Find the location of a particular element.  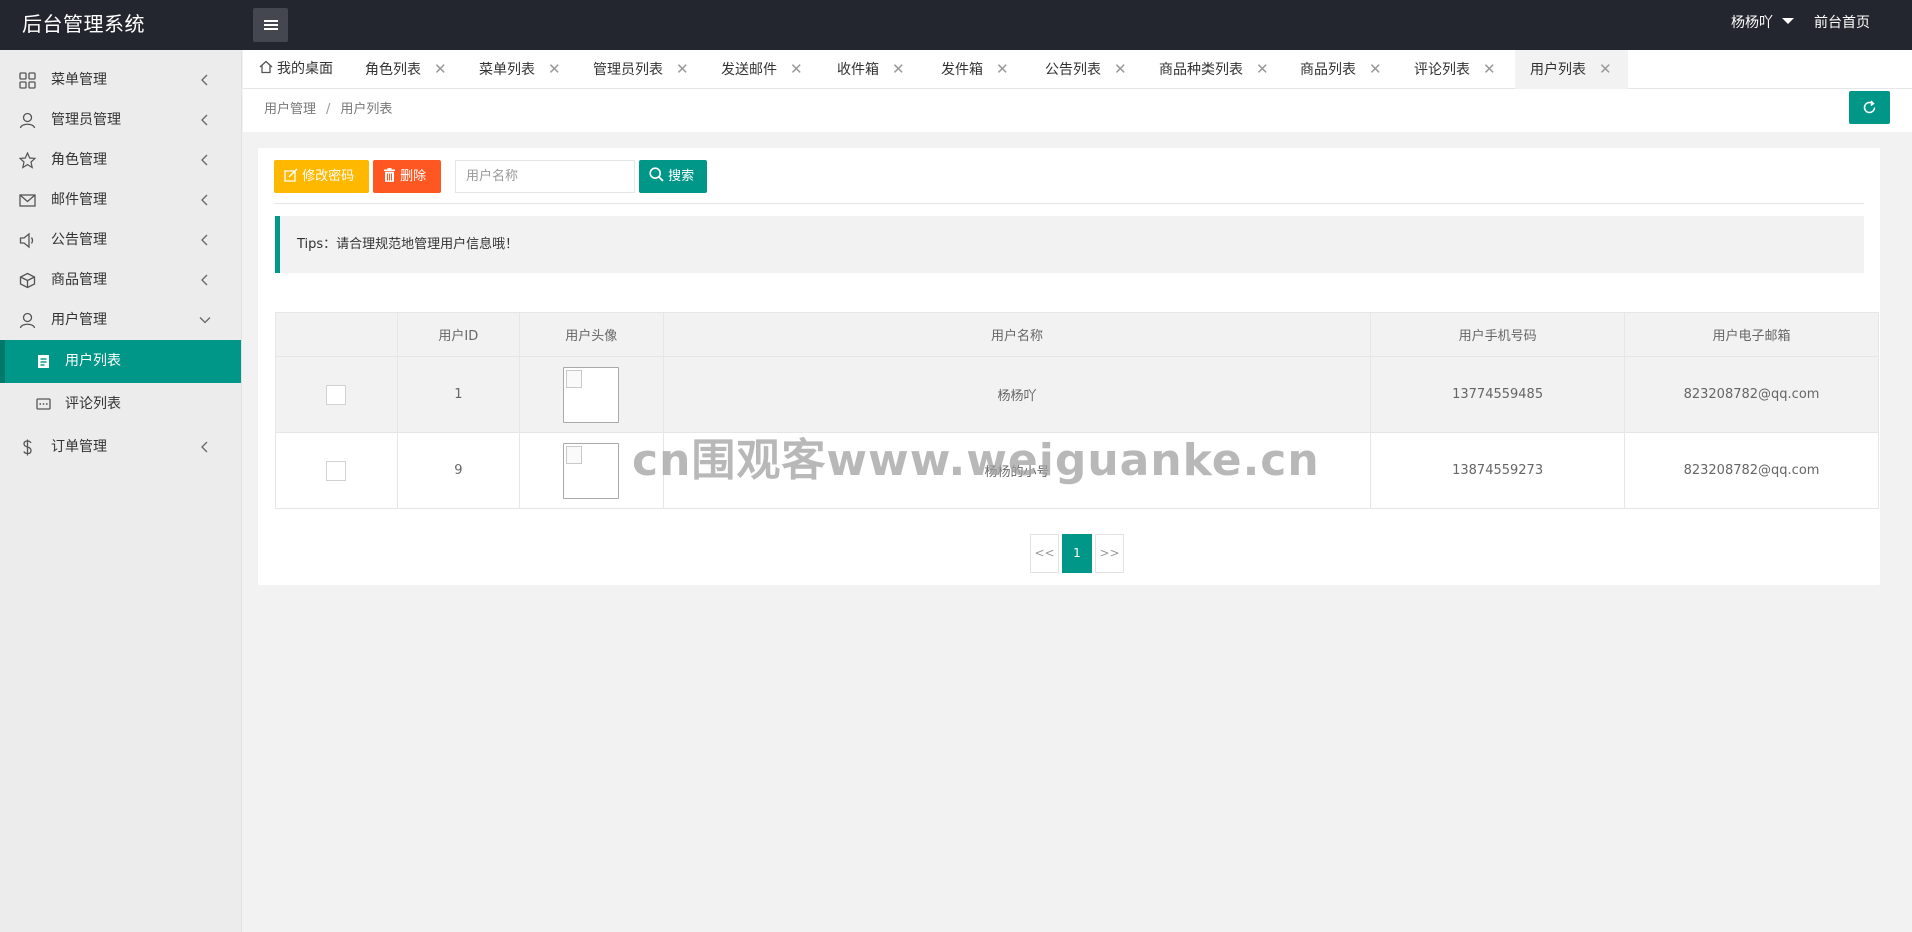

tab-role-list: 角色列表 ✕ is located at coordinates (406, 69).